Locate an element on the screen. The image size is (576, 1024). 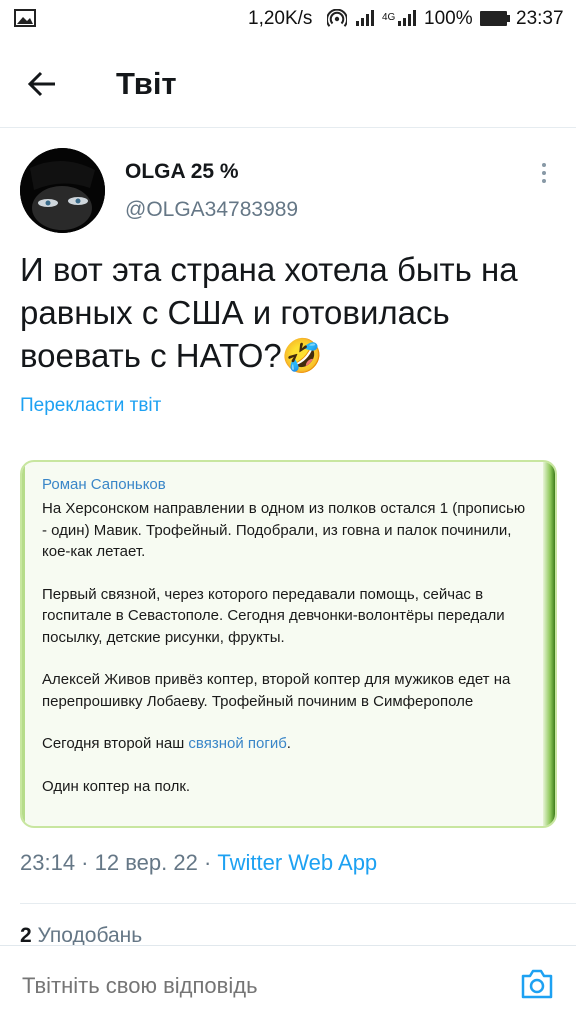
more-options-button is located at coordinates (544, 173).